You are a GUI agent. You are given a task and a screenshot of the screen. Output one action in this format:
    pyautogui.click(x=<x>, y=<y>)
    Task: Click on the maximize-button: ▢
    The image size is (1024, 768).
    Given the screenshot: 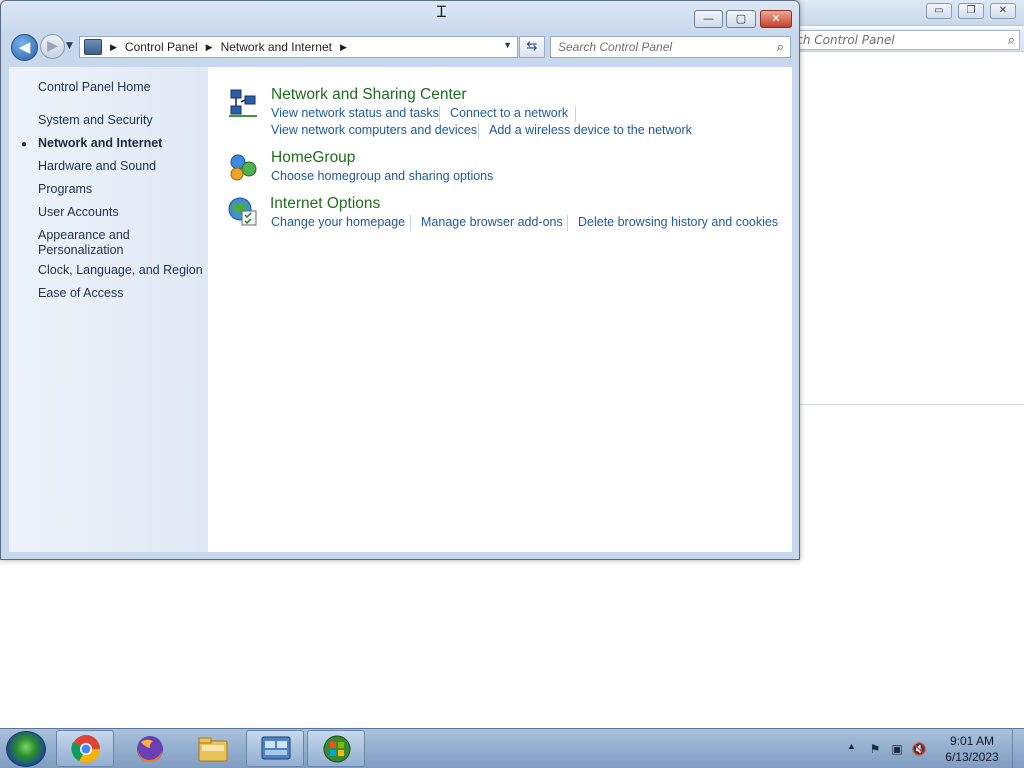 What is the action you would take?
    pyautogui.click(x=741, y=19)
    